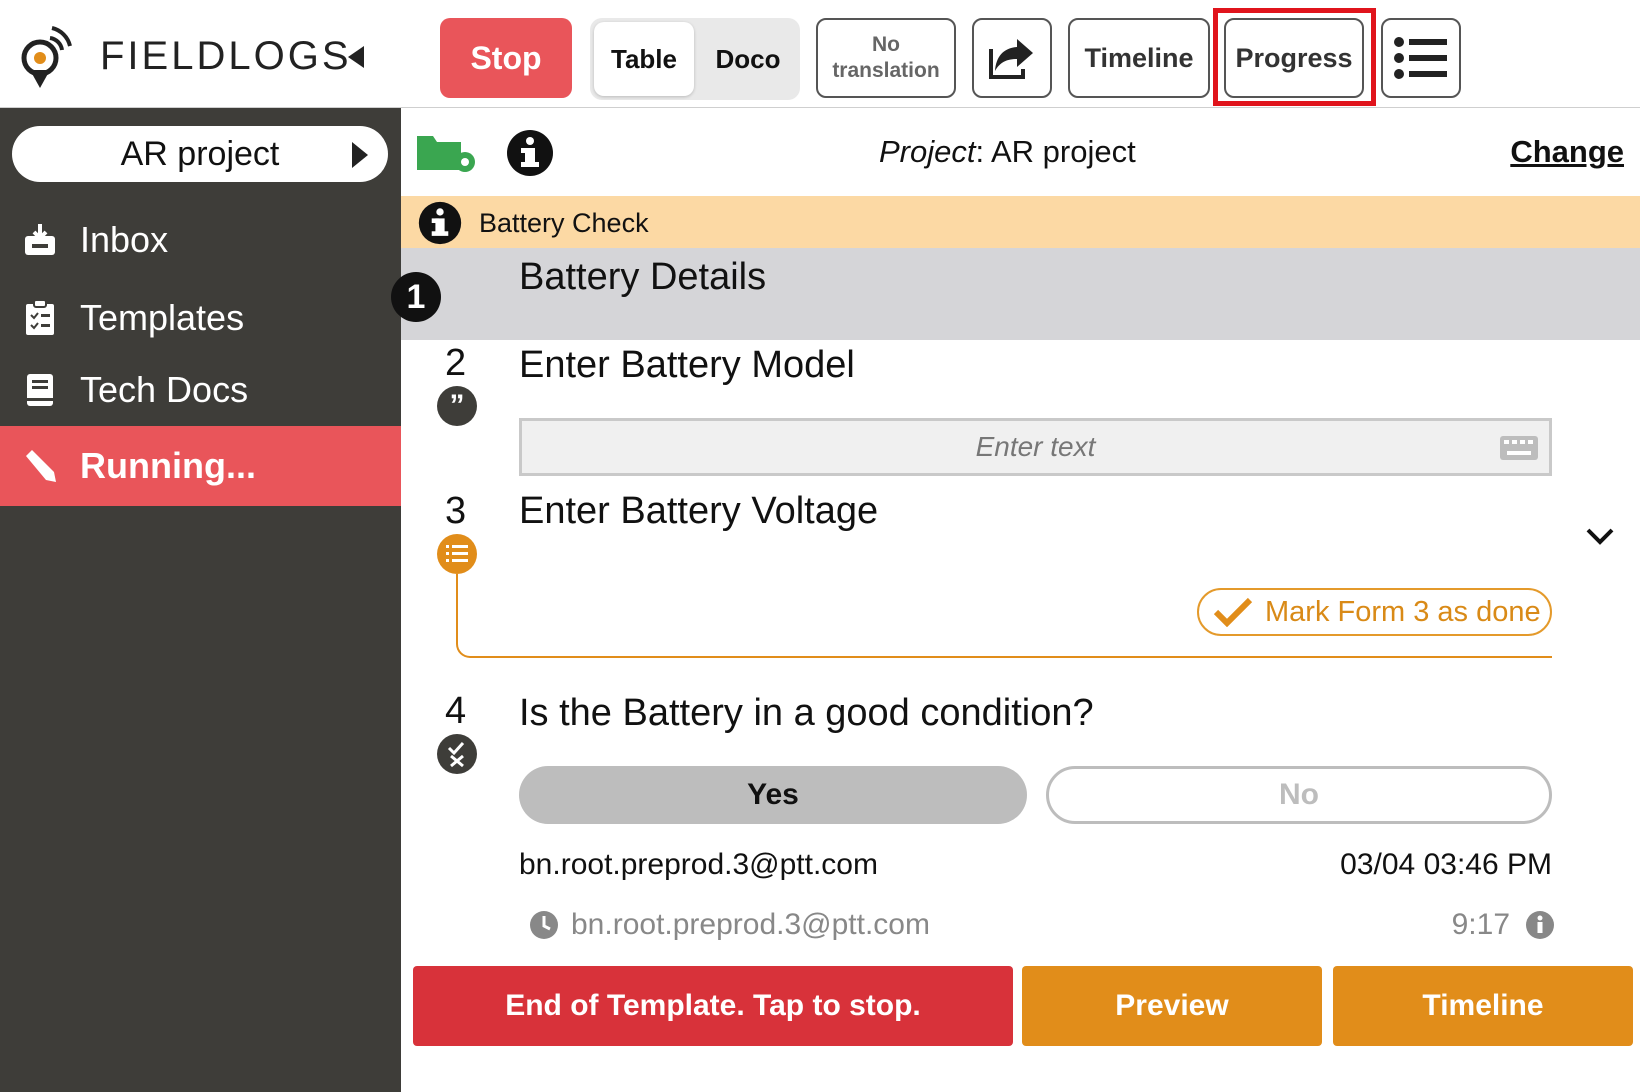 The height and width of the screenshot is (1092, 1640). What do you see at coordinates (440, 223) in the screenshot?
I see `banner-info-icon` at bounding box center [440, 223].